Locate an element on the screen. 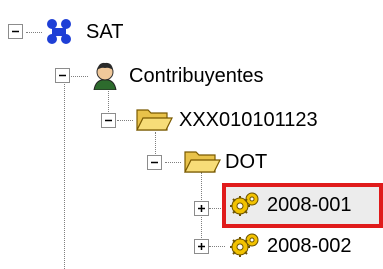 This screenshot has height=269, width=383. tree-node-rfc-label: XXX010101123 is located at coordinates (248, 120).